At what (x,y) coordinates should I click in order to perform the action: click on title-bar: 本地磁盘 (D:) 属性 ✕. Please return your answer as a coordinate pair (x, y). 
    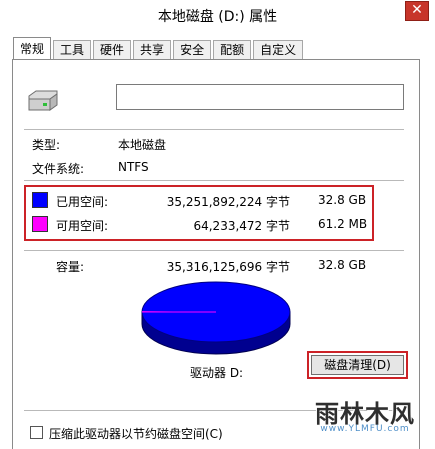
    Looking at the image, I should click on (217, 15).